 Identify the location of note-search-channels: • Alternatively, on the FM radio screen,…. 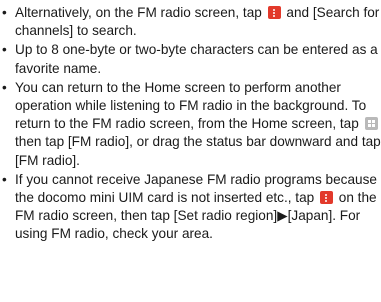
(190, 22).